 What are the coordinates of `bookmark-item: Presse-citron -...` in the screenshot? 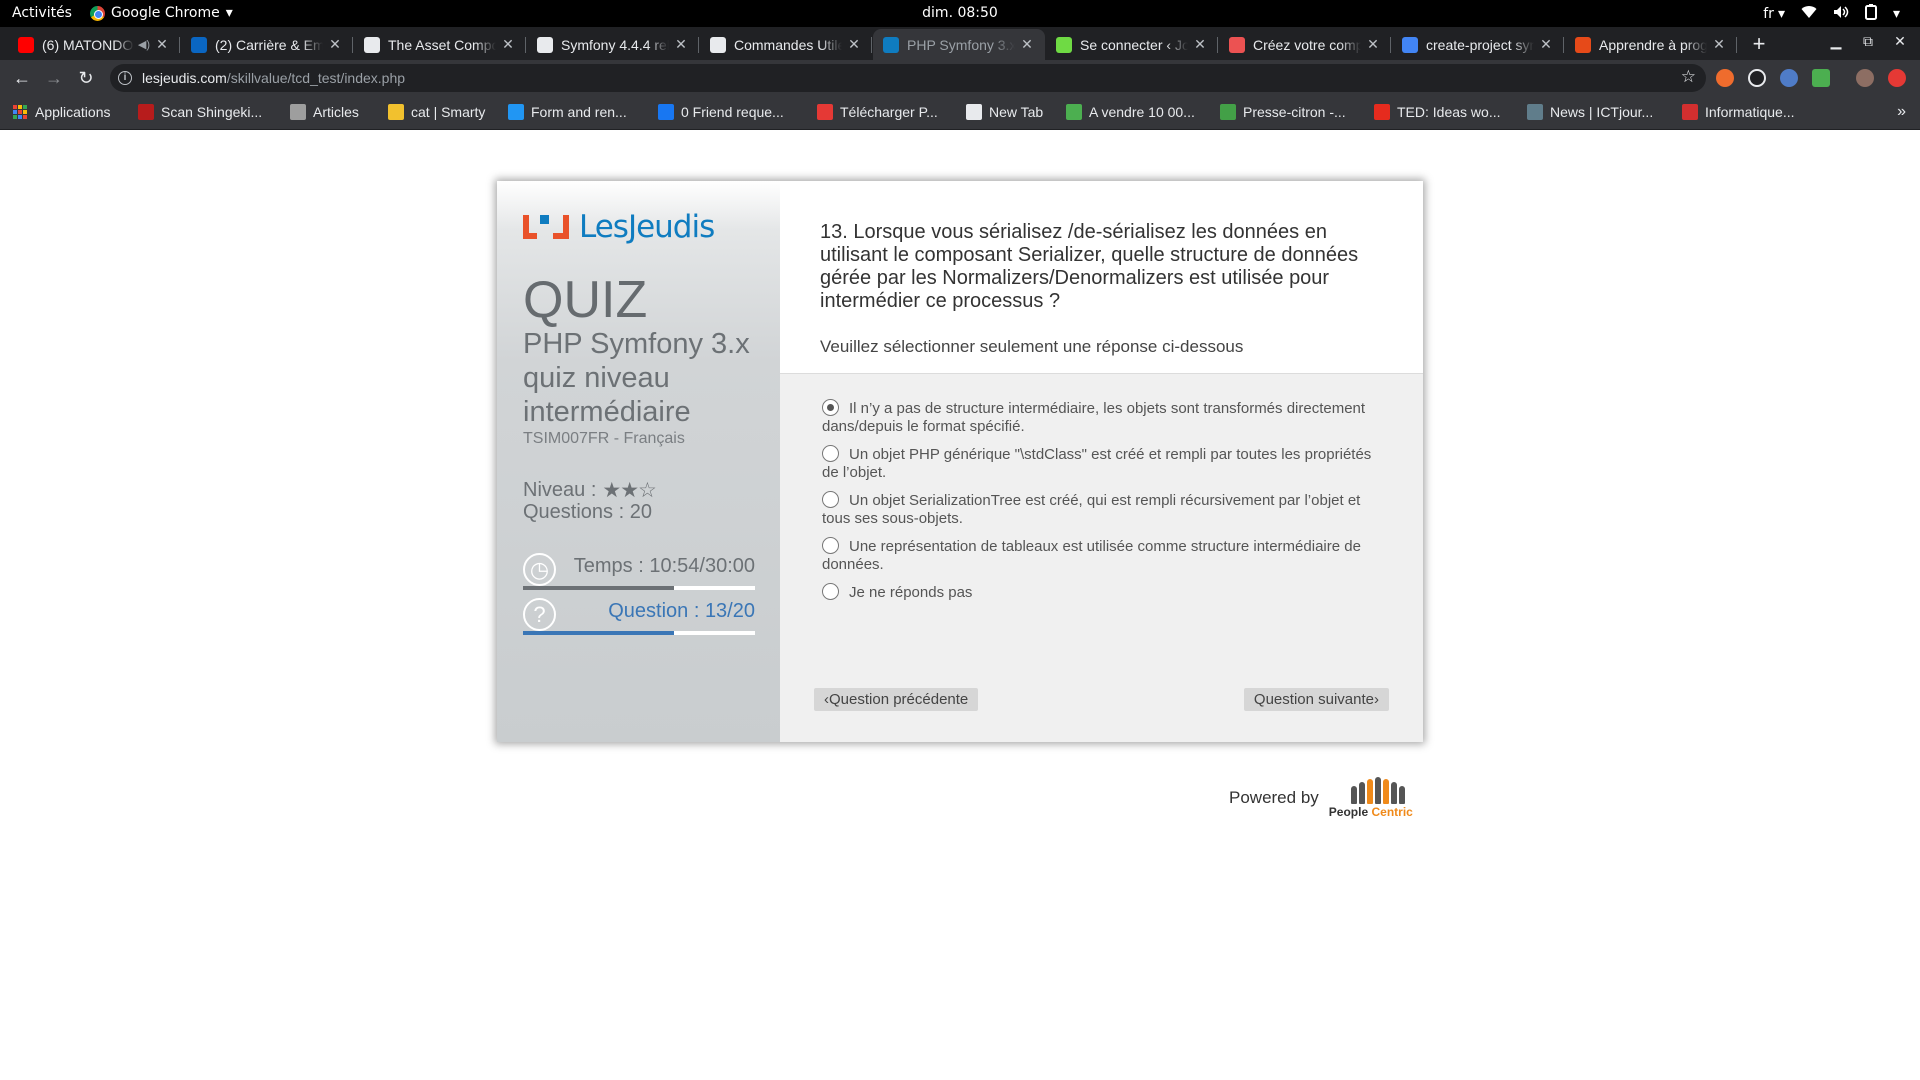 It's located at (1283, 112).